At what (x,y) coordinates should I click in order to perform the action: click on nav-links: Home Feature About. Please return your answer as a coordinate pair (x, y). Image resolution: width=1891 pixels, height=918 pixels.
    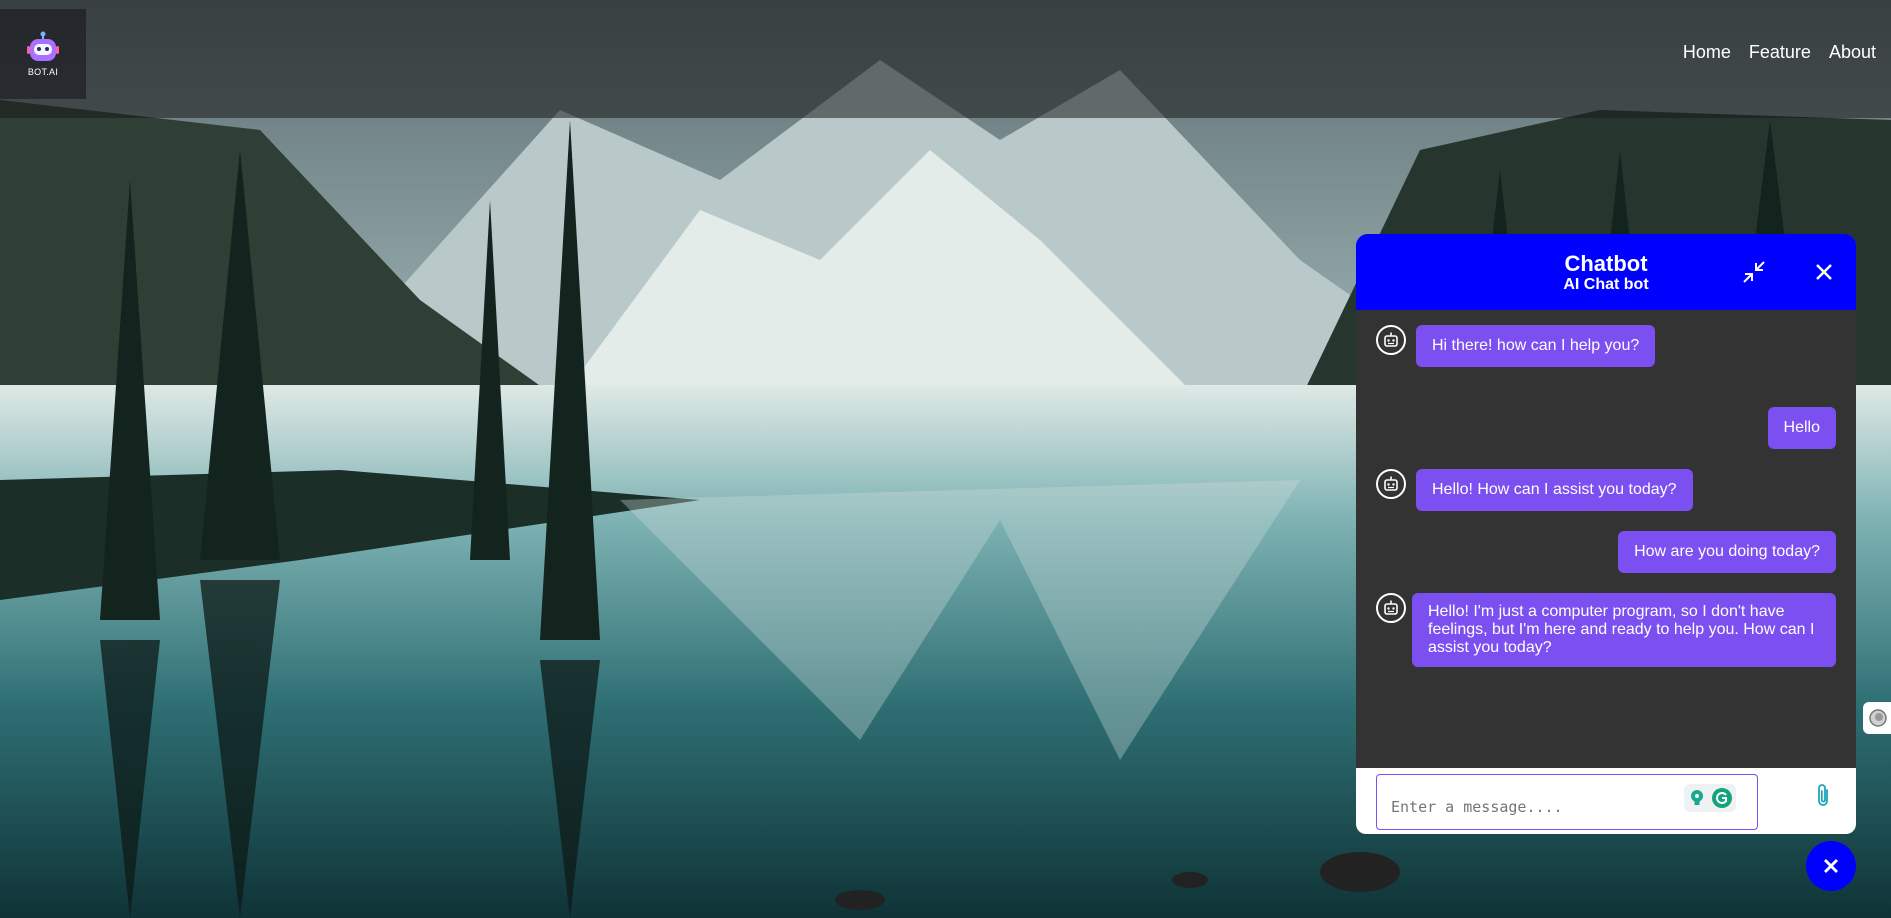
    Looking at the image, I should click on (1779, 52).